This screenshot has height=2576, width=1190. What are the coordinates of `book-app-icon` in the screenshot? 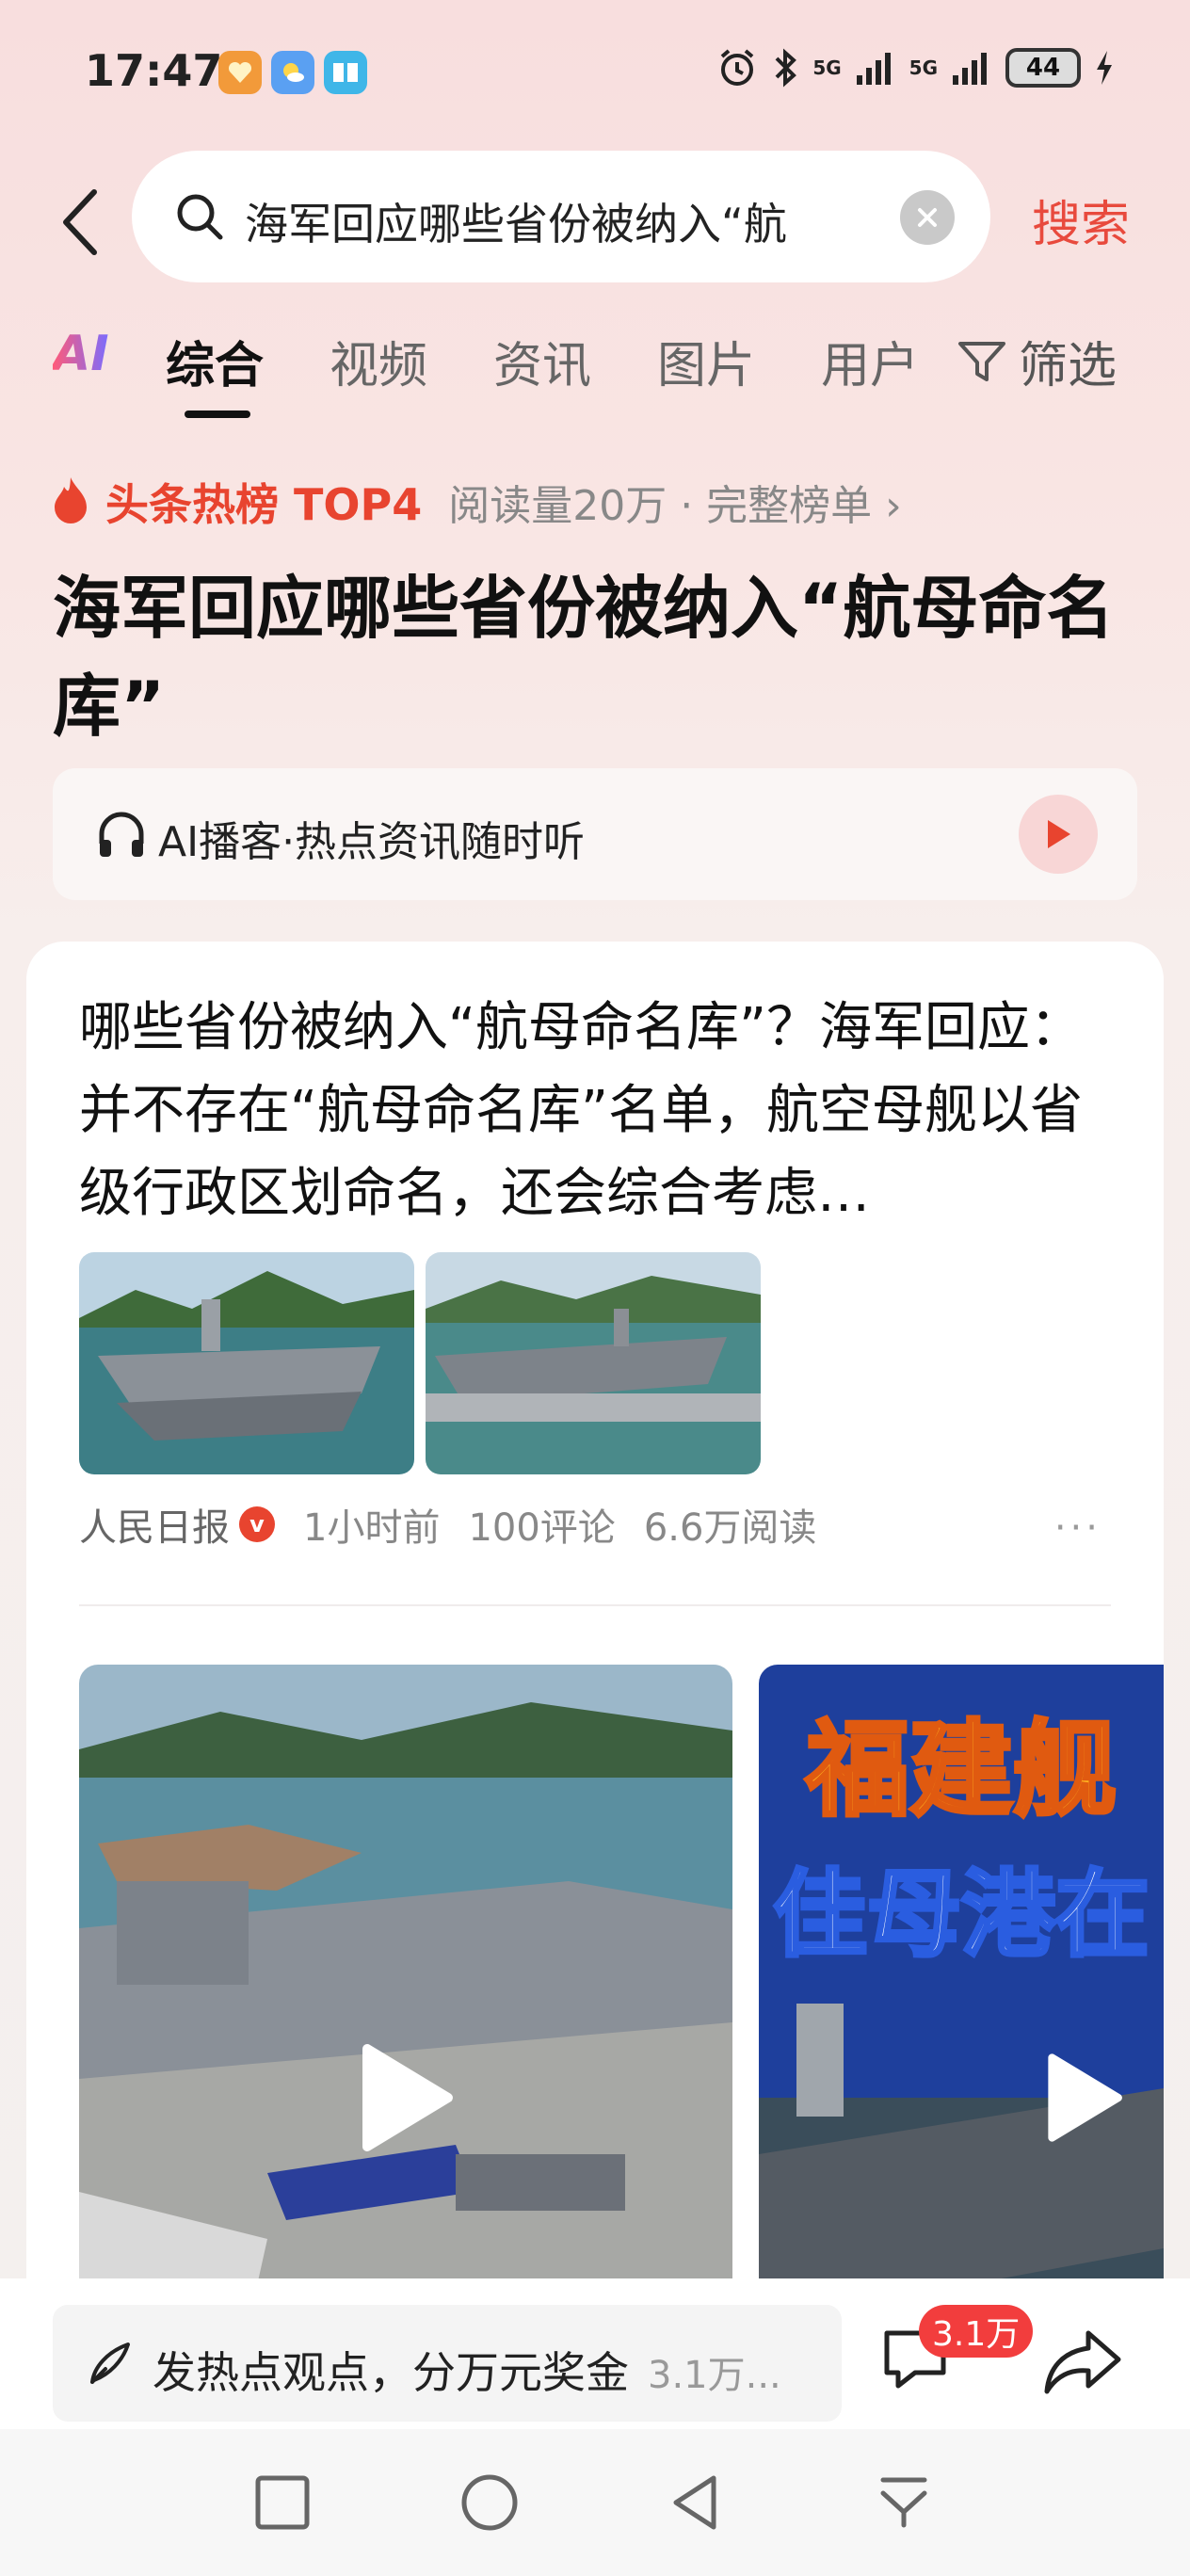 It's located at (345, 72).